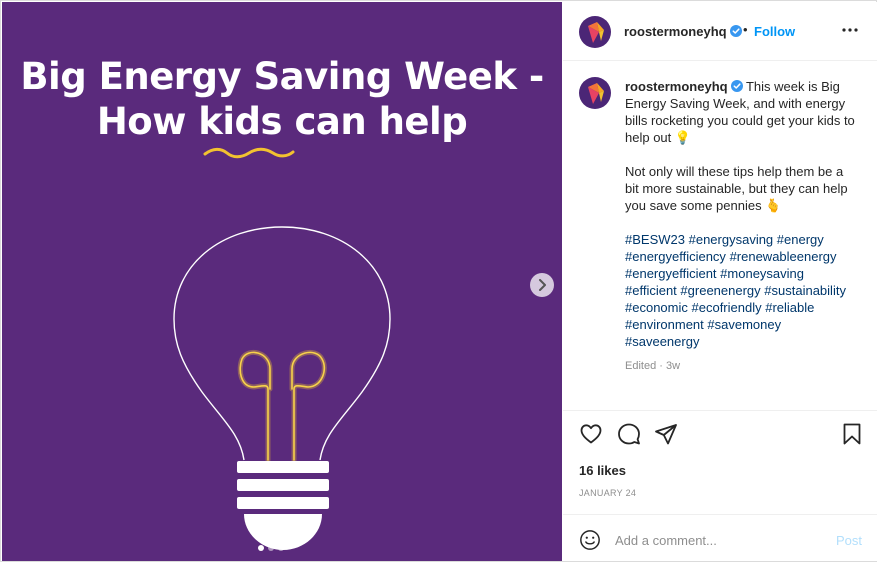 The width and height of the screenshot is (877, 562). What do you see at coordinates (850, 30) in the screenshot?
I see `more-options-icon` at bounding box center [850, 30].